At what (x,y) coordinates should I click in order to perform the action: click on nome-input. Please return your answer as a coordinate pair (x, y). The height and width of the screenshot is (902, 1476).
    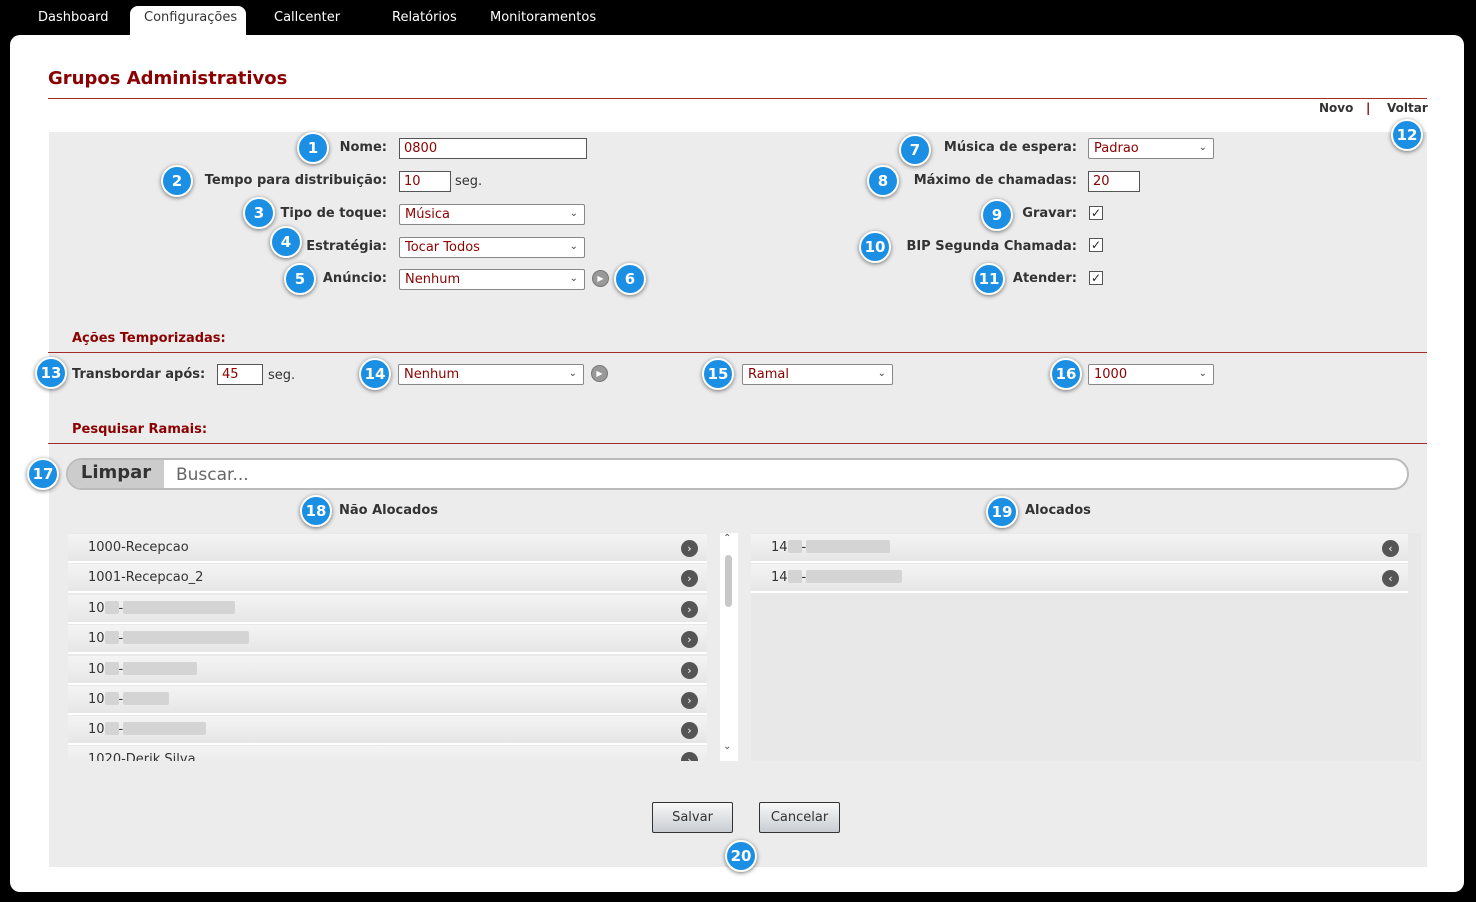
    Looking at the image, I should click on (493, 148).